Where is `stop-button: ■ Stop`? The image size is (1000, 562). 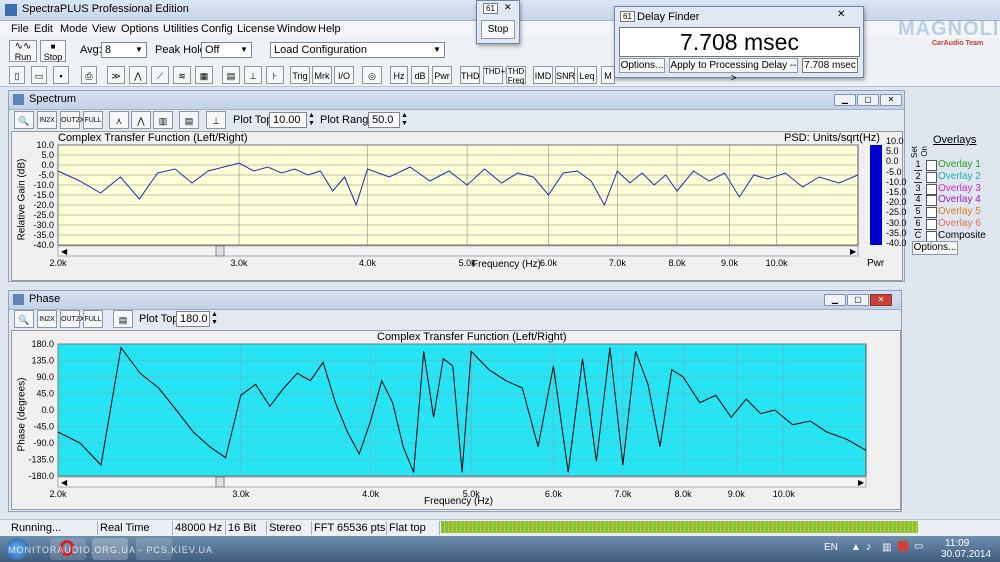 stop-button: ■ Stop is located at coordinates (53, 51).